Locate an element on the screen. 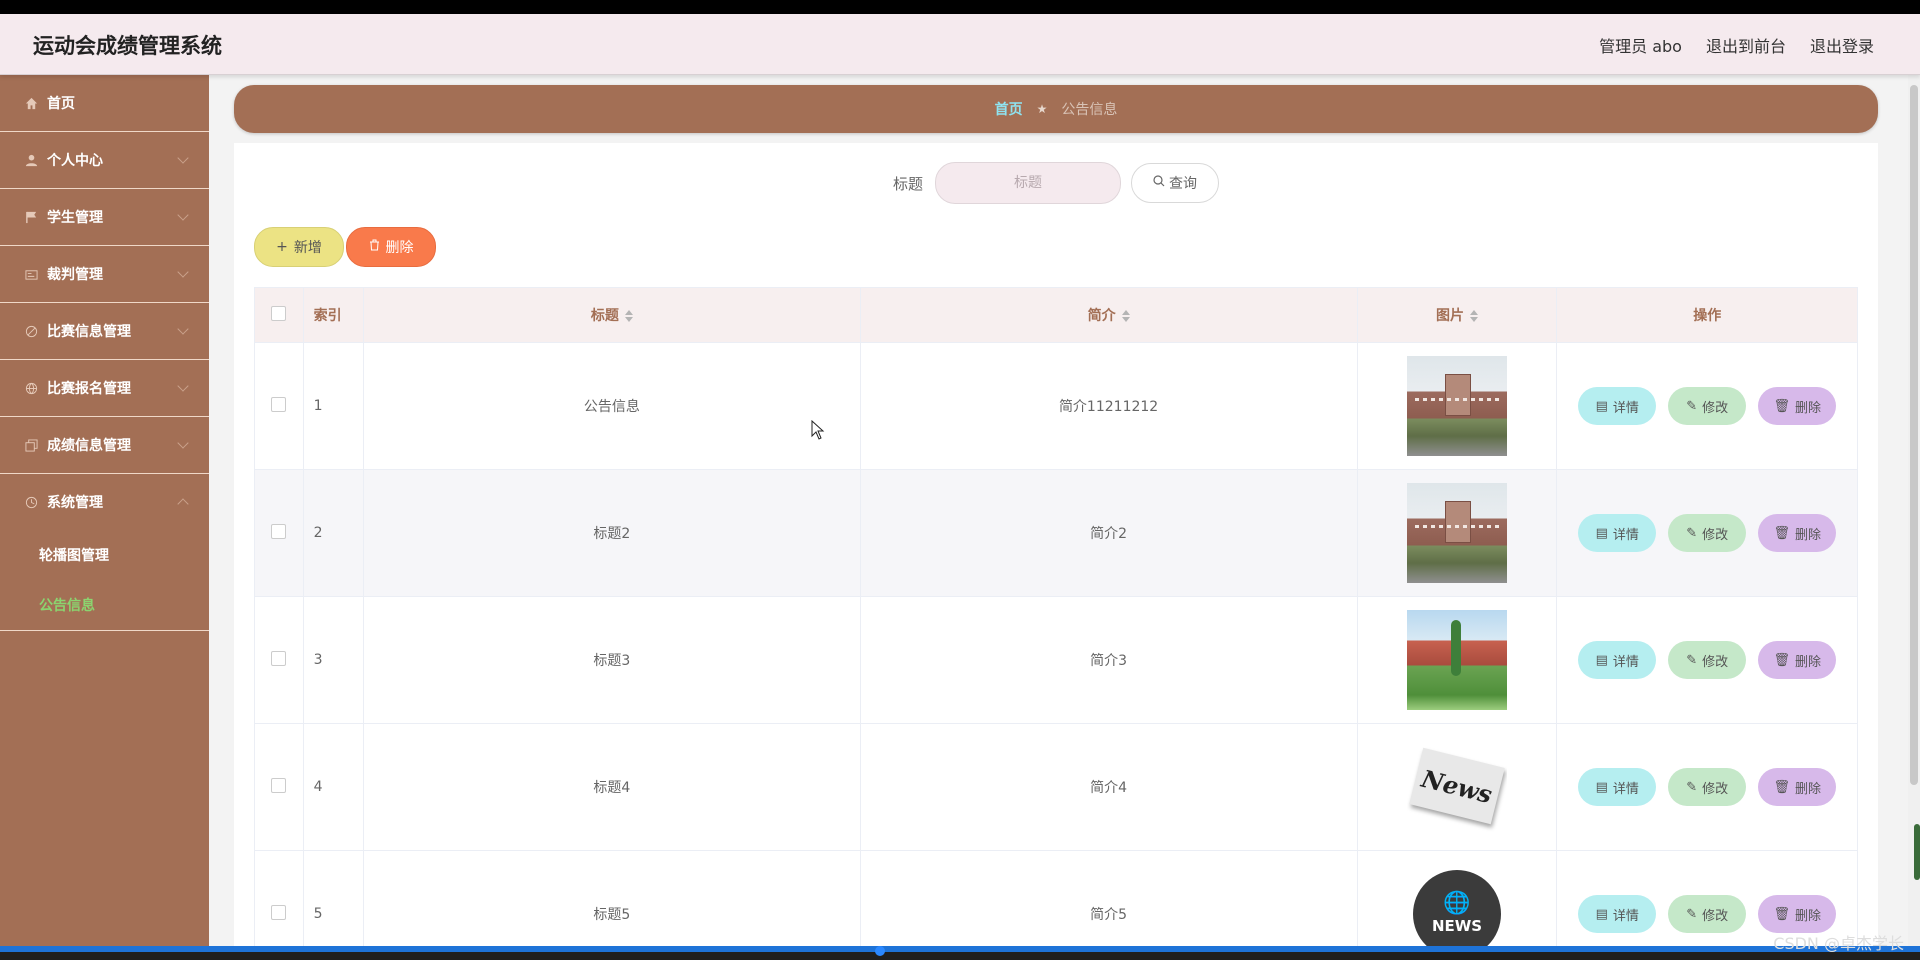 The image size is (1920, 960). row-select-cell is located at coordinates (279, 660).